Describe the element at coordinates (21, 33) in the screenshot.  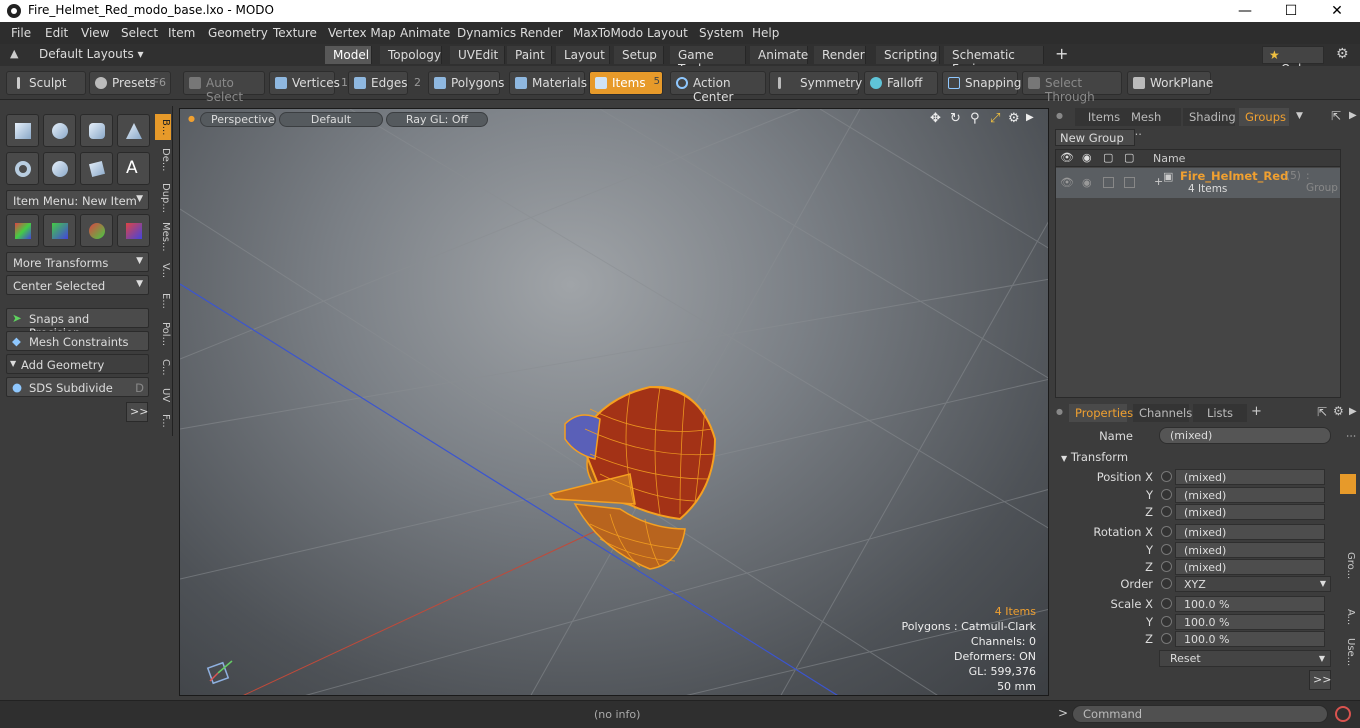
I see `menu-file: File` at that location.